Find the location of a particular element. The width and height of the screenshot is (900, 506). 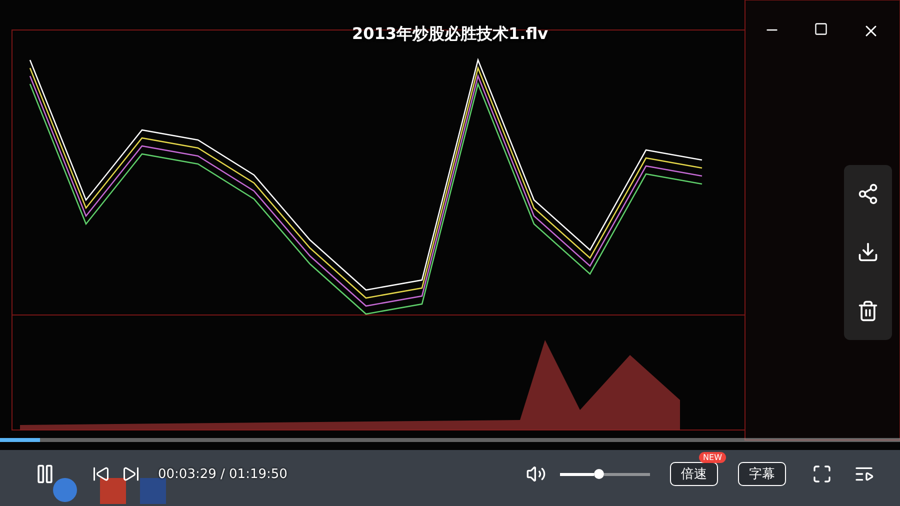

subtitle-button: 字幕 is located at coordinates (762, 474).